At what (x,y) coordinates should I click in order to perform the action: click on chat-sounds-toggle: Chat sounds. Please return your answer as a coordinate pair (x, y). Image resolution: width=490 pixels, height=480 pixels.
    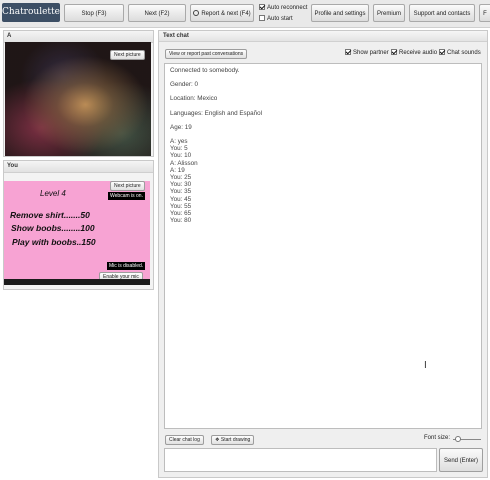
    Looking at the image, I should click on (460, 52).